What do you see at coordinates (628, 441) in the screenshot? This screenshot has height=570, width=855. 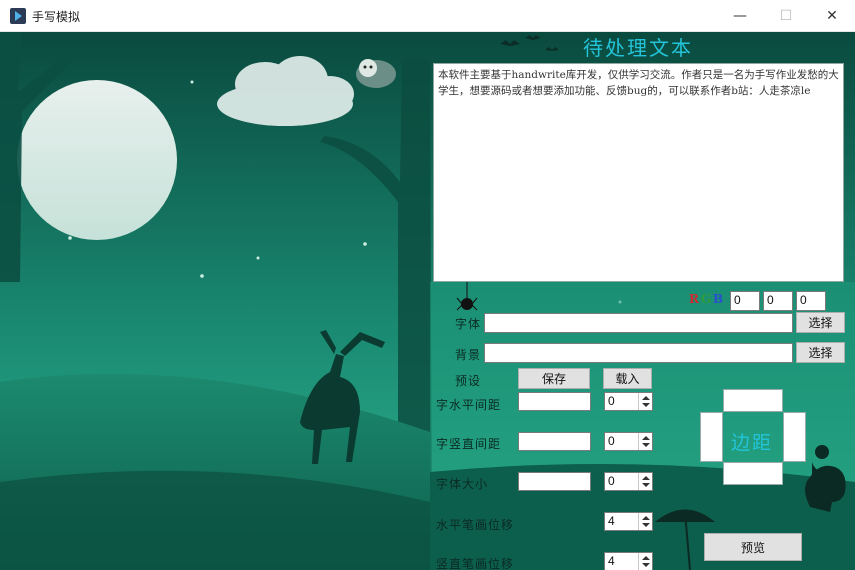 I see `v-spacing-stepper: 0` at bounding box center [628, 441].